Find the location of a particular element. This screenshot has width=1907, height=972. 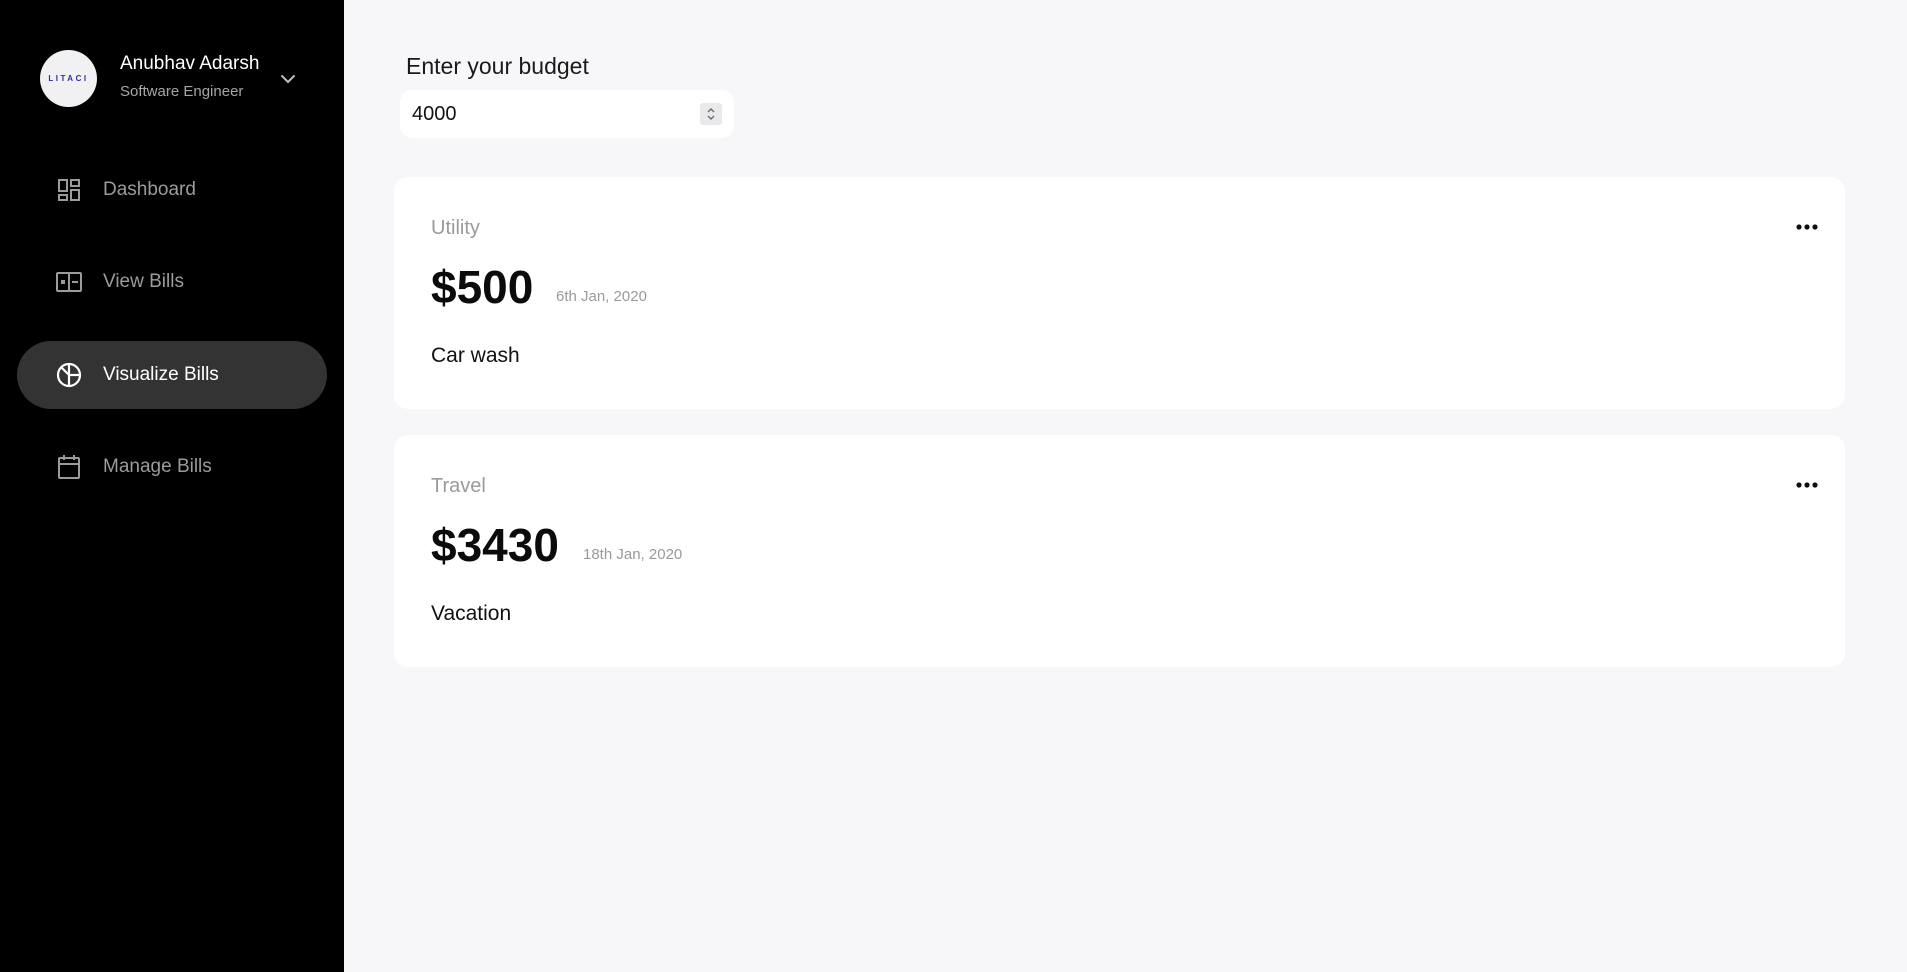

calendar-icon is located at coordinates (69, 467).